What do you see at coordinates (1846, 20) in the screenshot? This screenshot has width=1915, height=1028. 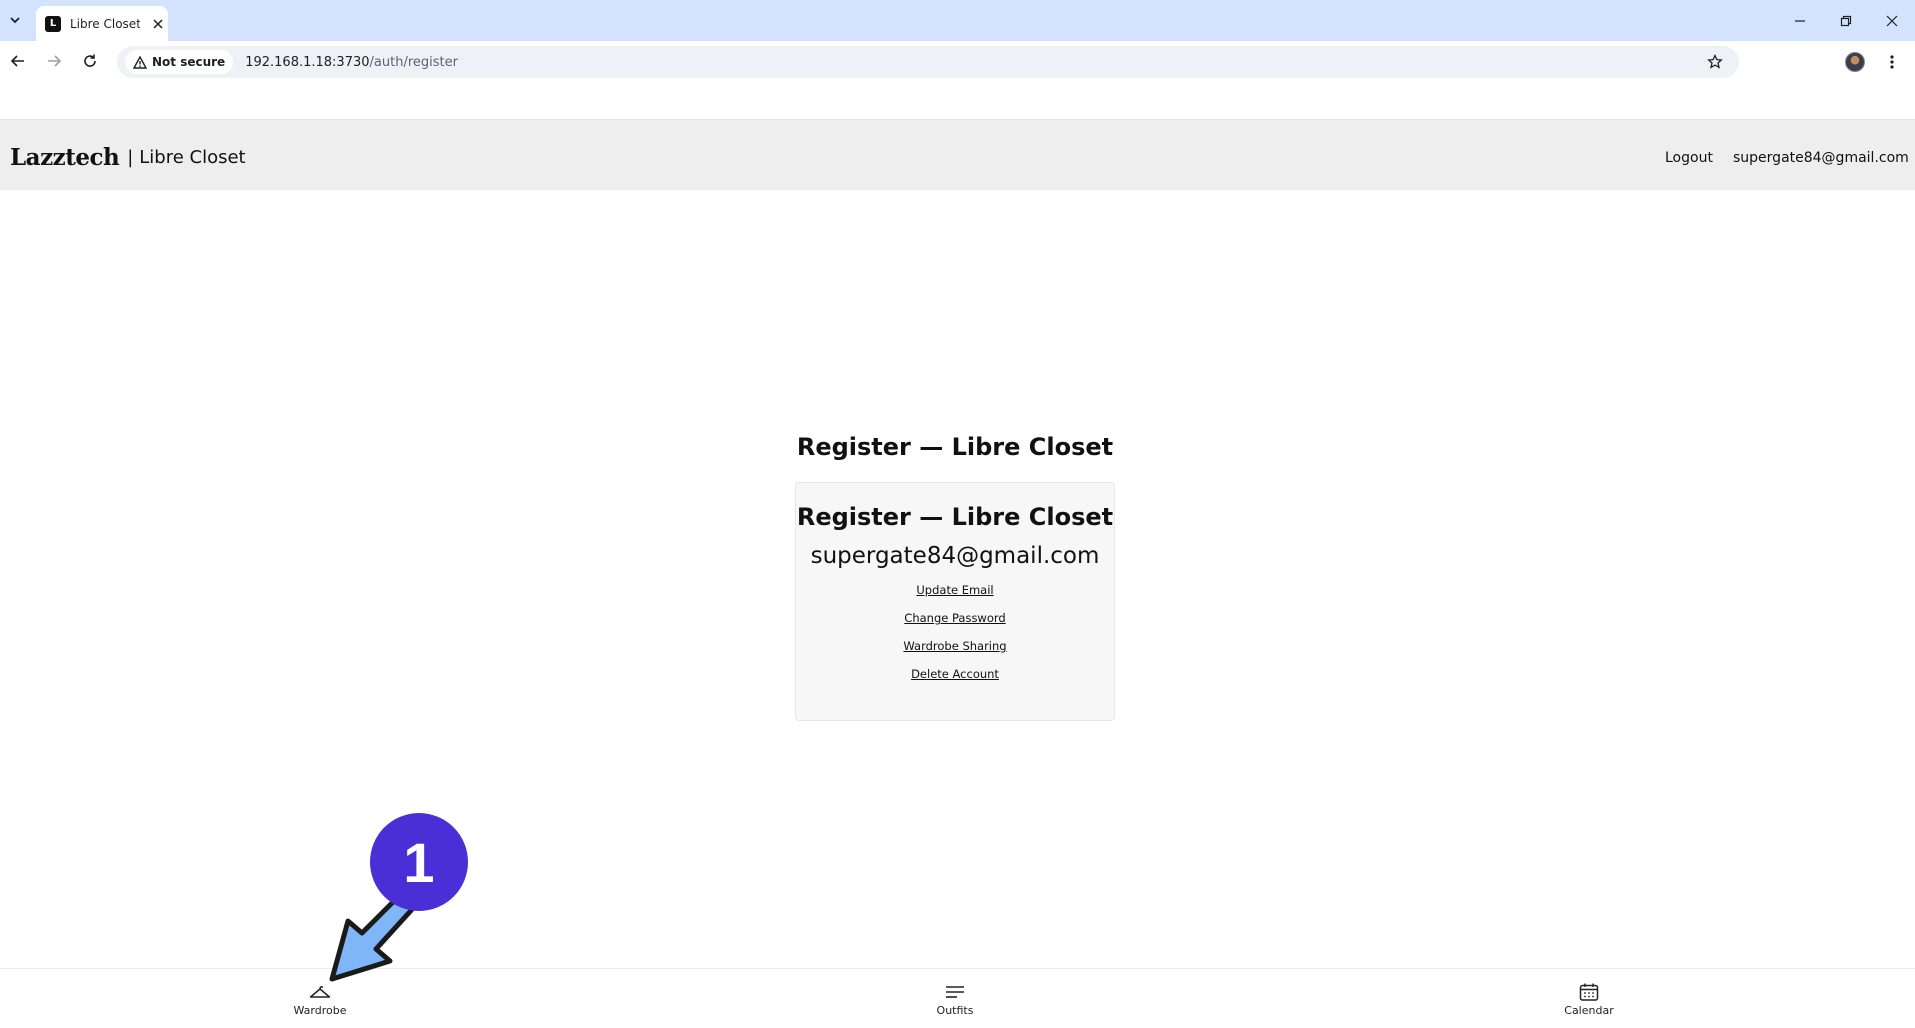 I see `restore-icon` at bounding box center [1846, 20].